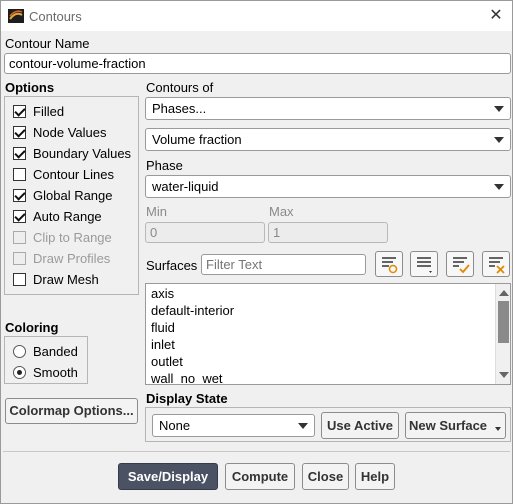 Image resolution: width=513 pixels, height=504 pixels. I want to click on scroll-down-icon, so click(504, 375).